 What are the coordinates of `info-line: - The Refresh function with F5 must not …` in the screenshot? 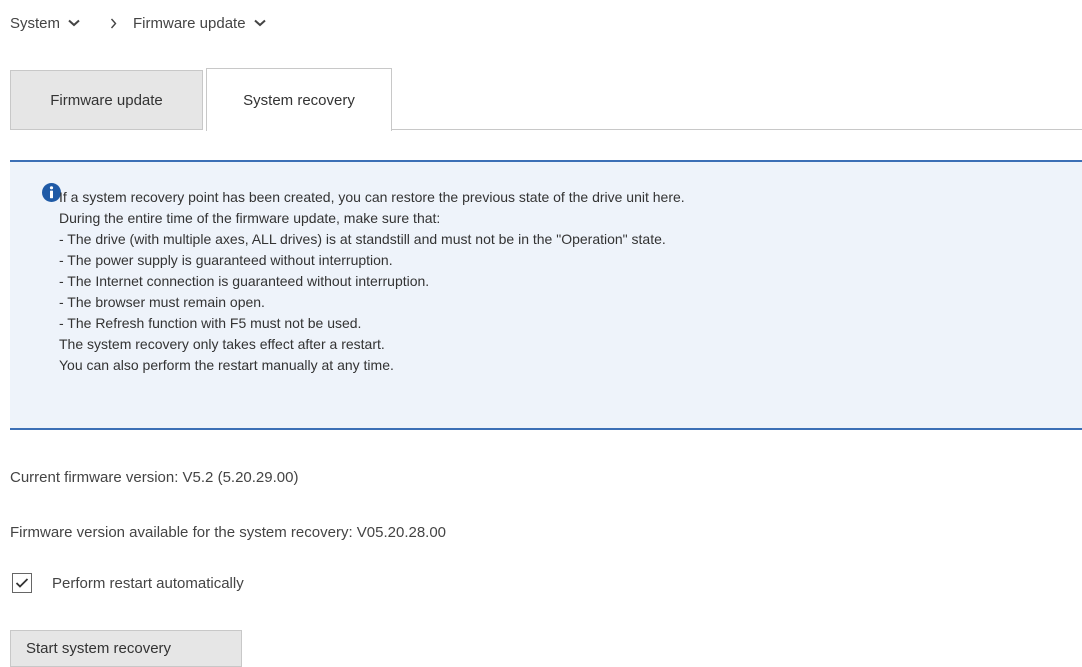 It's located at (210, 323).